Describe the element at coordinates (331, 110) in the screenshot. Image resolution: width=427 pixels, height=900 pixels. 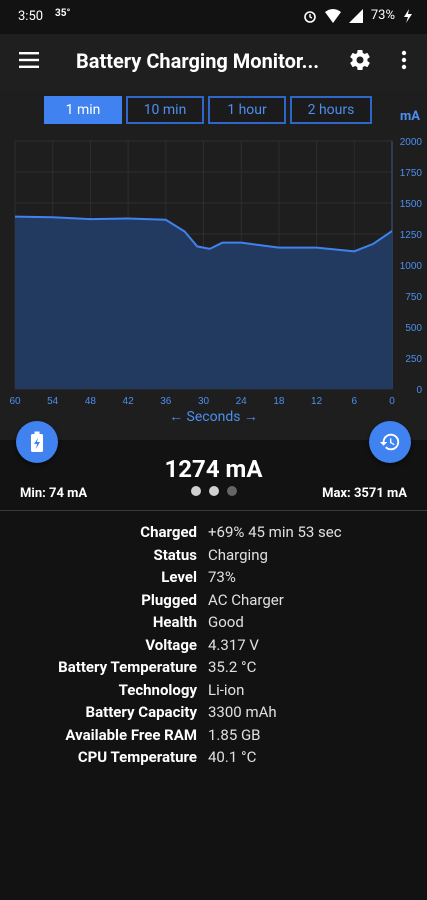
I see `tab-2-hours: 2 hours` at that location.